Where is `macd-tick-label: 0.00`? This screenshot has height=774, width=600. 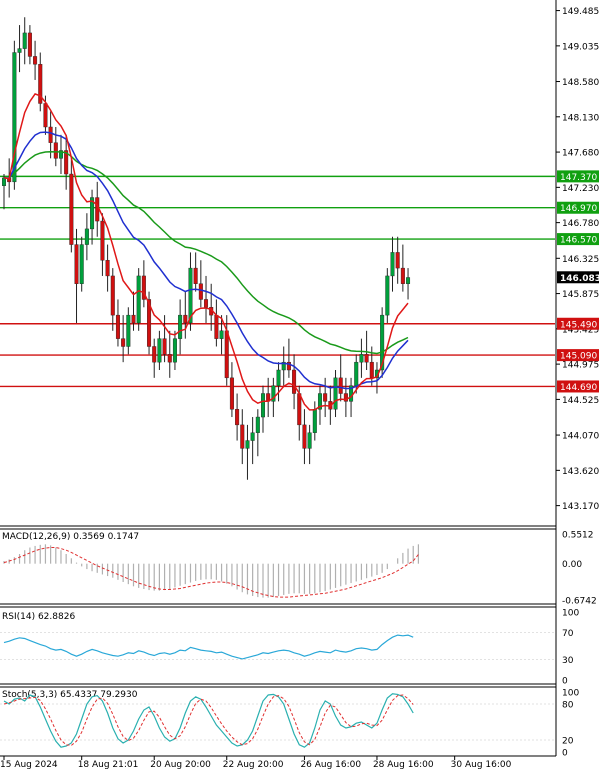
macd-tick-label: 0.00 is located at coordinates (572, 565).